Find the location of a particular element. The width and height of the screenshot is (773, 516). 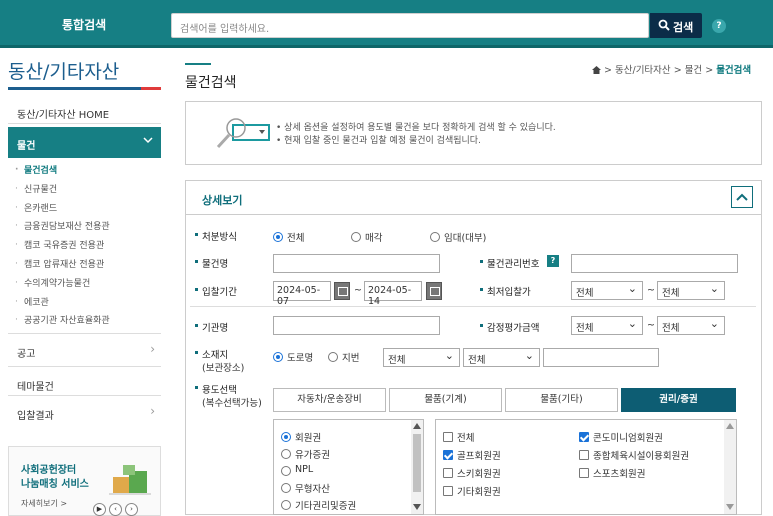

search-button: 검색 is located at coordinates (676, 25).